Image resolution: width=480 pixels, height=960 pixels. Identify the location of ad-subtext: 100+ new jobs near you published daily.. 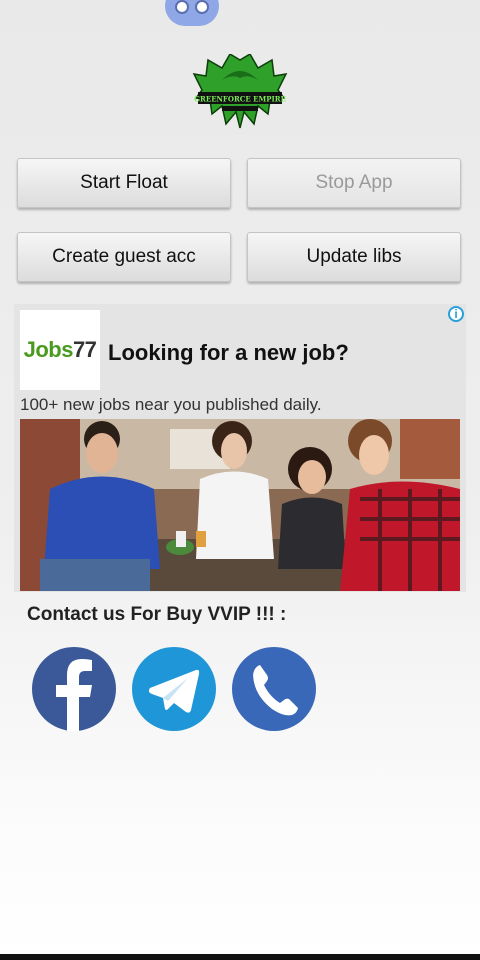
(171, 404).